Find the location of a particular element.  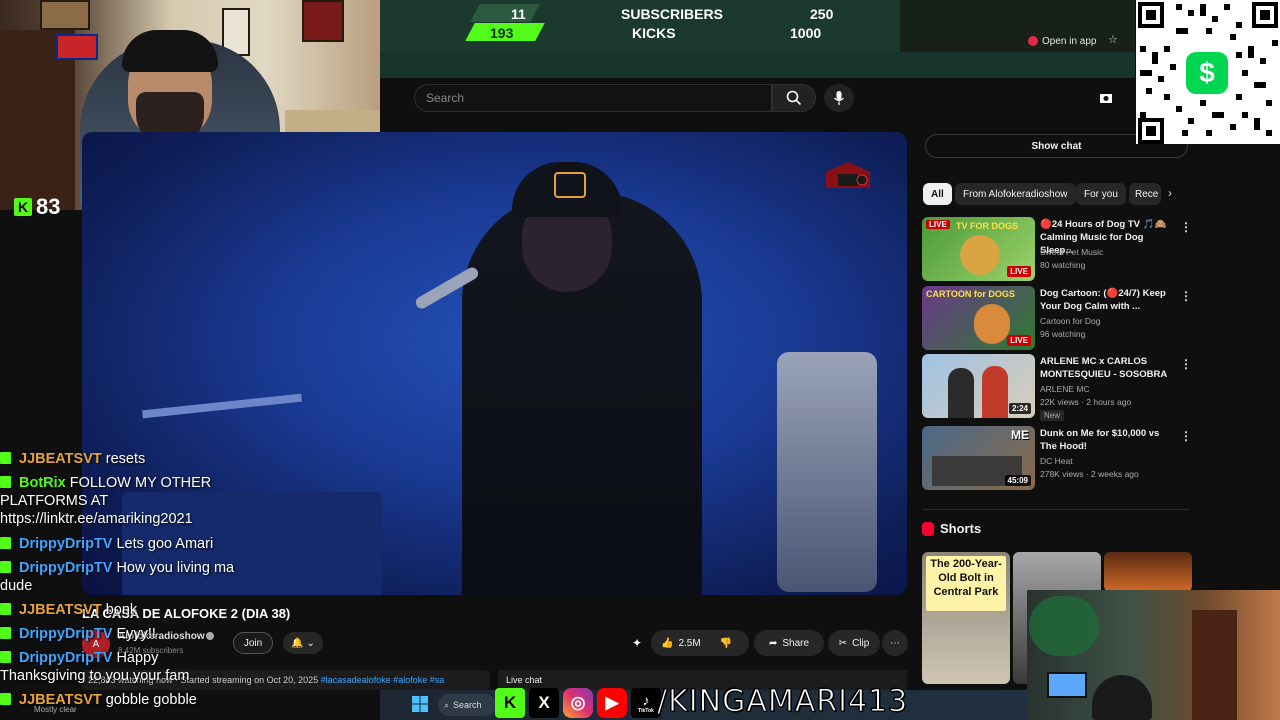

recommendation-title: Dunk on Me for $10,000 vs The Hood! is located at coordinates (1107, 440).